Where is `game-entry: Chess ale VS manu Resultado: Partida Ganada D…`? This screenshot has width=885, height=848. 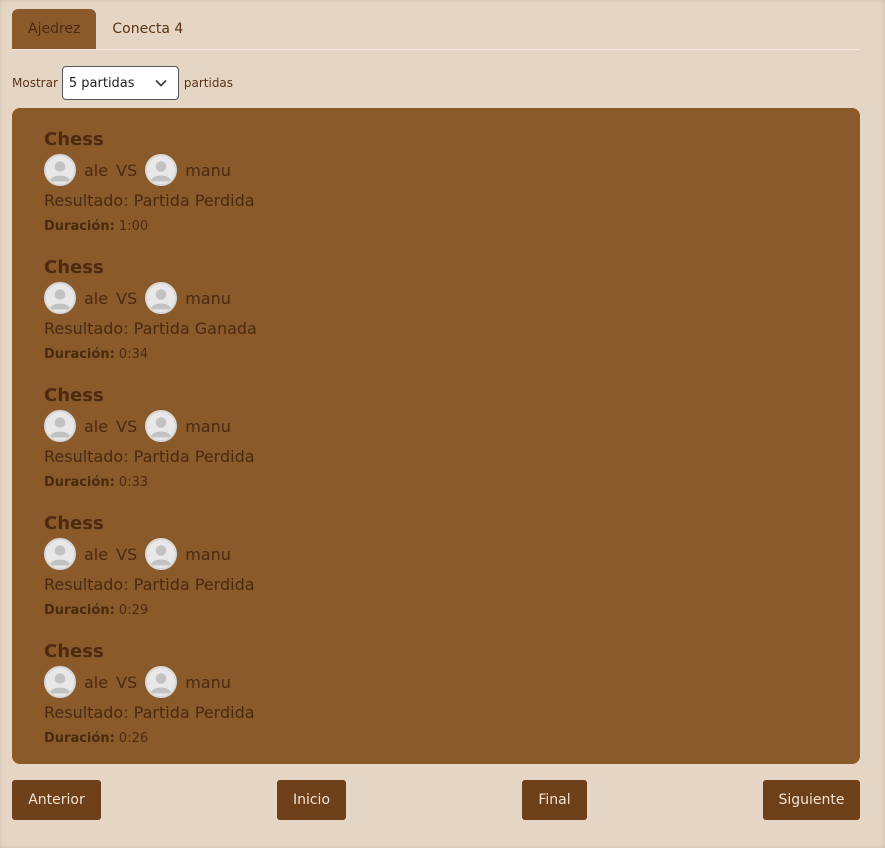
game-entry: Chess ale VS manu Resultado: Partida Ganada D… is located at coordinates (436, 320).